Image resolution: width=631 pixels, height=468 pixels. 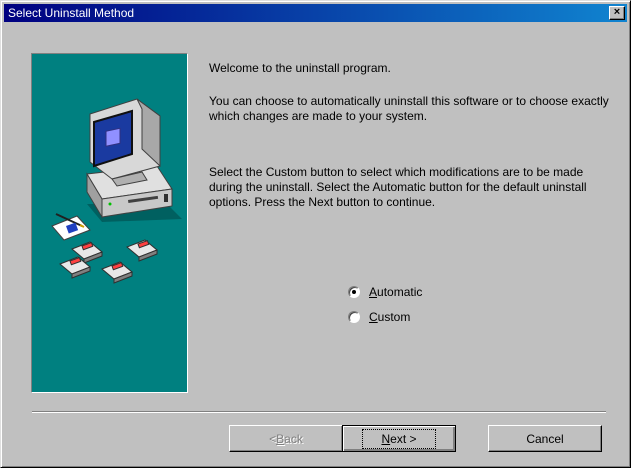 I want to click on automatic-label: Automatic, so click(x=396, y=292).